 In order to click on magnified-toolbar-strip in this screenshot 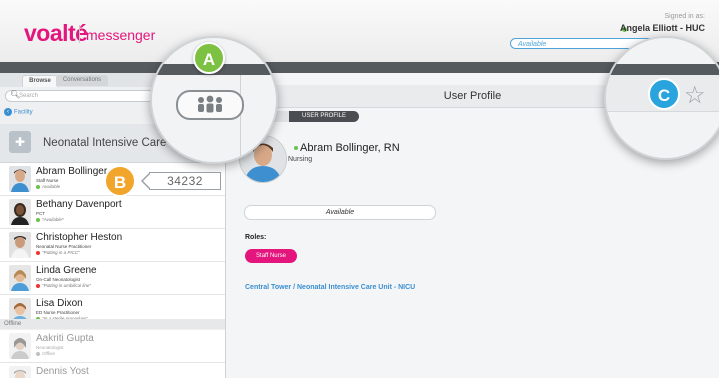, I will do `click(662, 69)`.